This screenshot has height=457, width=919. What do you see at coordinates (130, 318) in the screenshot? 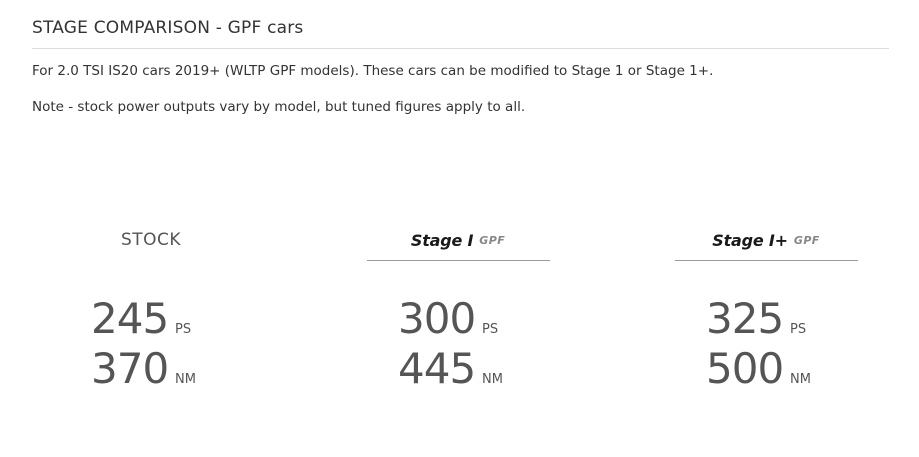
I see `stock-power-value: 245` at bounding box center [130, 318].